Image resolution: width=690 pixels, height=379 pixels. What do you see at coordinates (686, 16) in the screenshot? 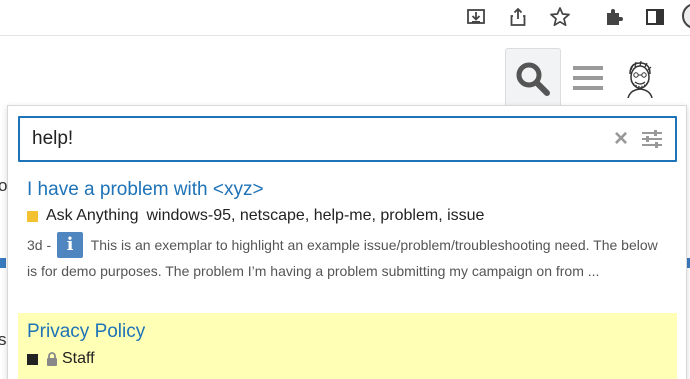
I see `browser-profile-icon` at bounding box center [686, 16].